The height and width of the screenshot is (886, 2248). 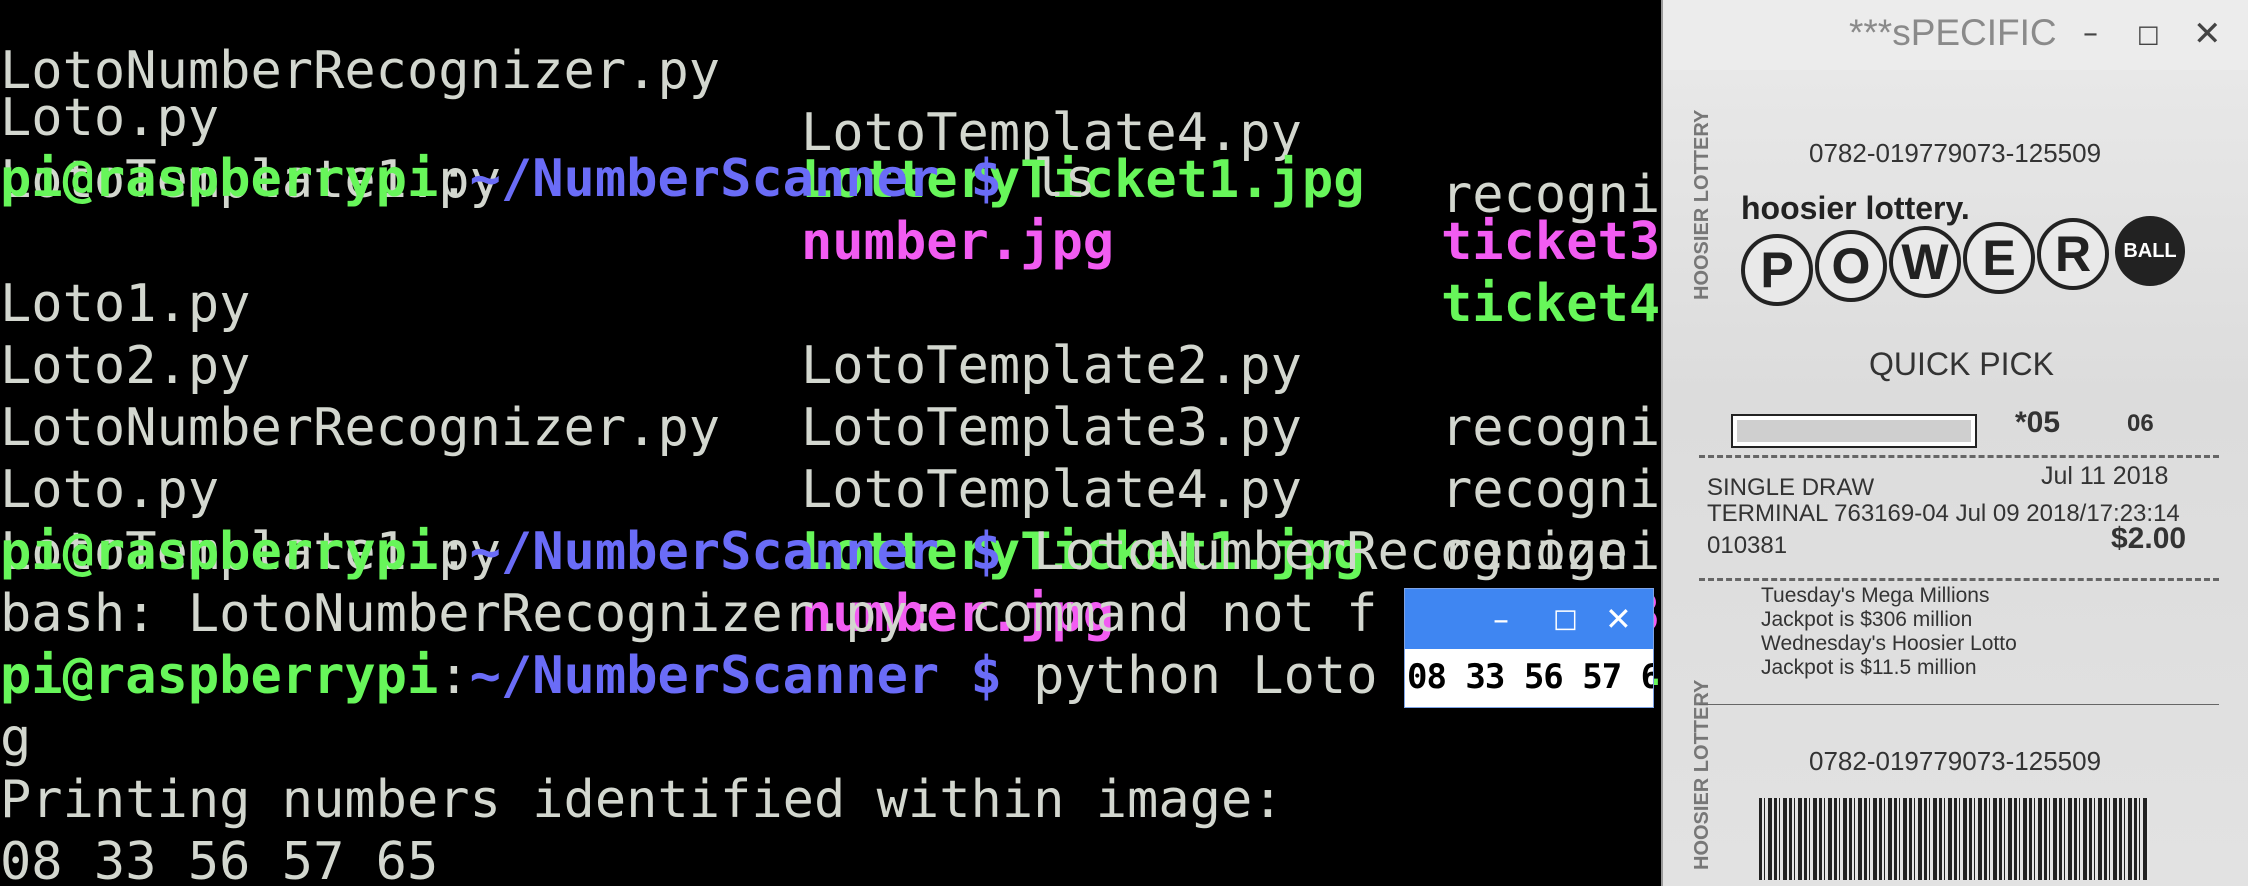 What do you see at coordinates (1855, 208) in the screenshot?
I see `ticket-brand: hoosier lottery.` at bounding box center [1855, 208].